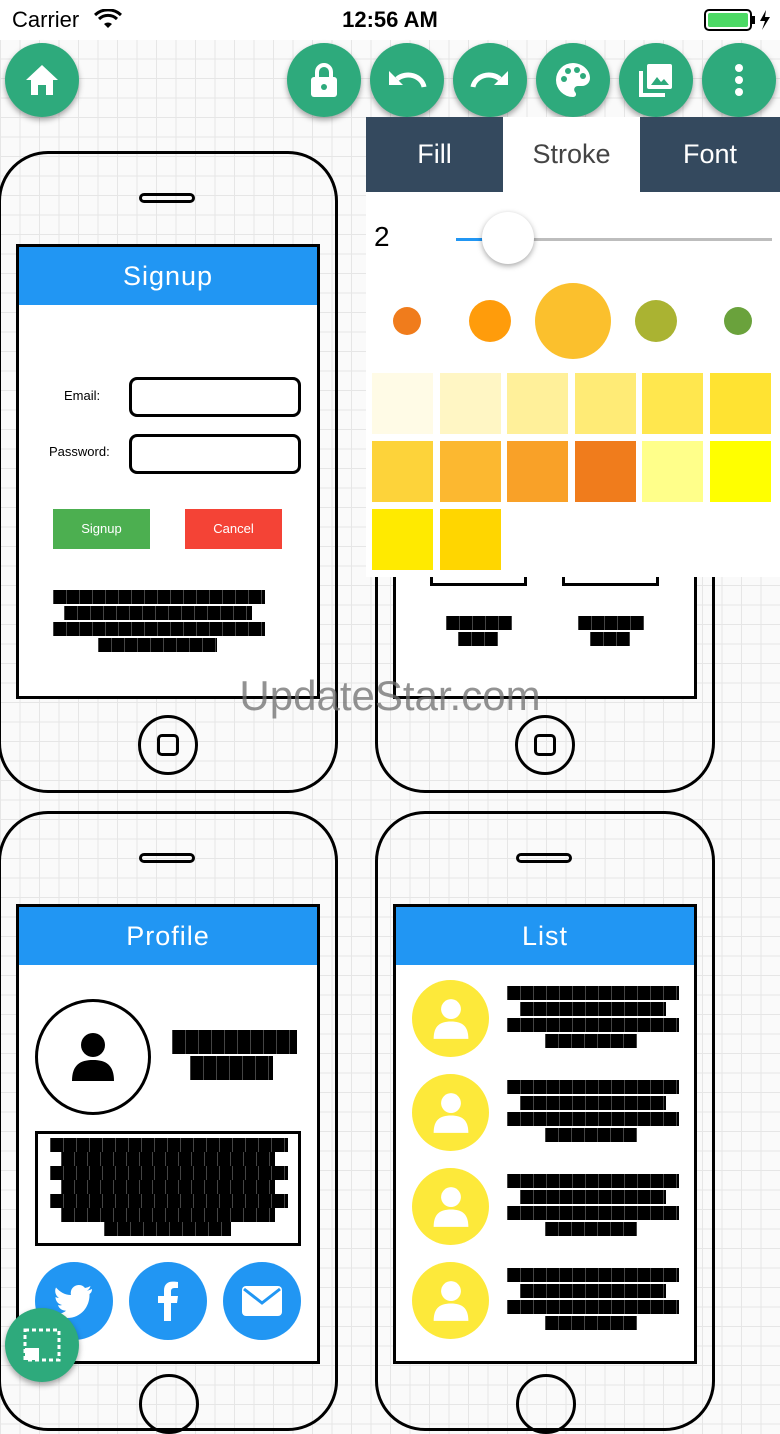 This screenshot has height=1434, width=780. Describe the element at coordinates (508, 238) in the screenshot. I see `stroke-slider-thumb` at that location.